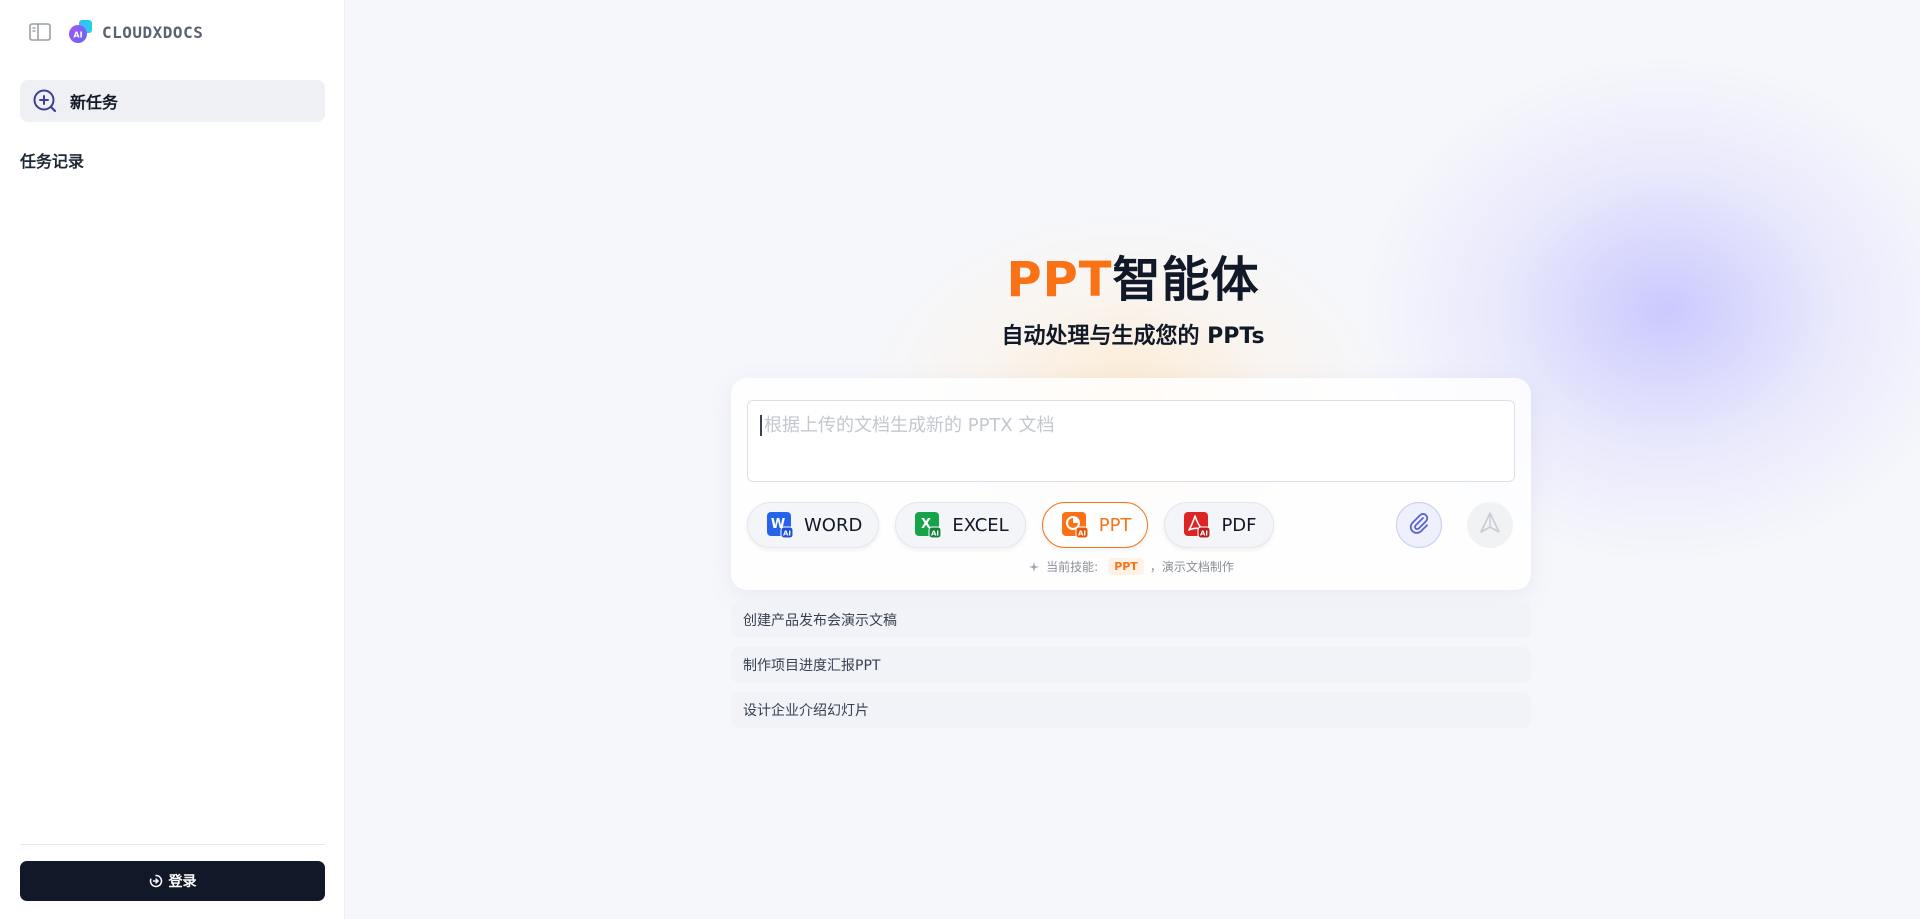 The width and height of the screenshot is (1920, 919). I want to click on suggestion-item: 制作项目进度汇报PPT, so click(1131, 665).